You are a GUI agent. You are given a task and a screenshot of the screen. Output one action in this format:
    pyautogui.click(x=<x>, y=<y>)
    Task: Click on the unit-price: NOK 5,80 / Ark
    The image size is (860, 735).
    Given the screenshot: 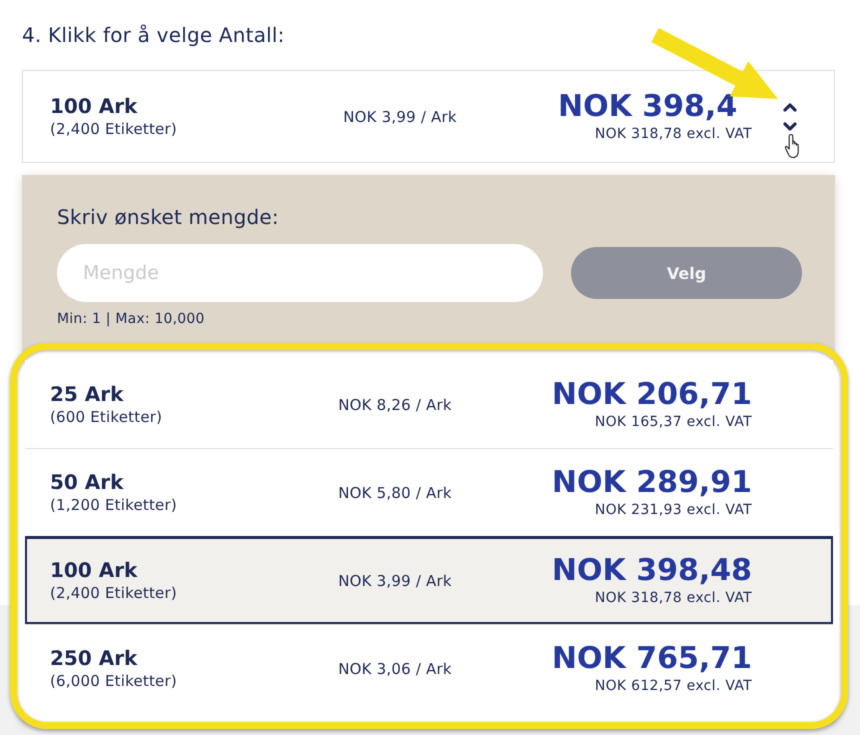 What is the action you would take?
    pyautogui.click(x=395, y=493)
    